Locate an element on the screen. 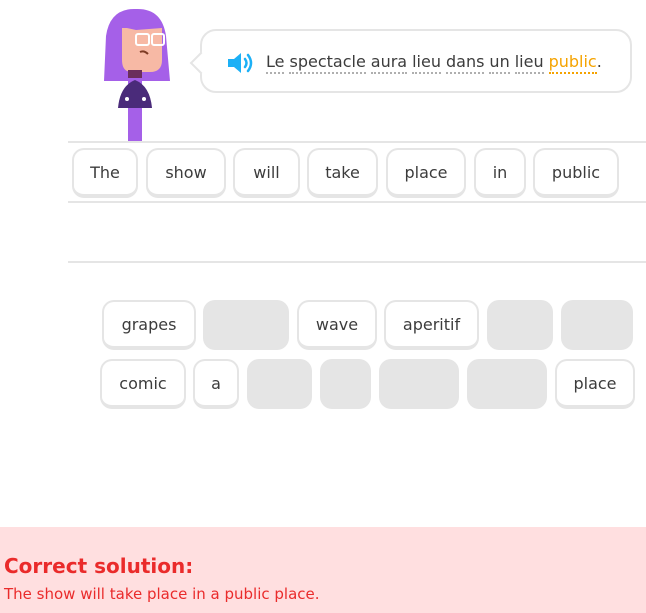 The image size is (646, 613). answer-line-middle is located at coordinates (357, 202).